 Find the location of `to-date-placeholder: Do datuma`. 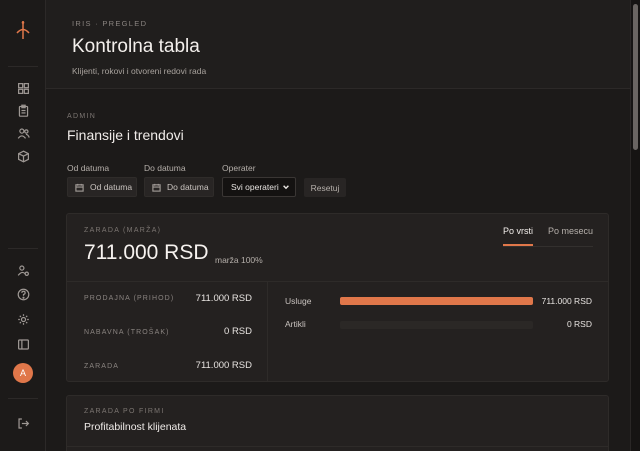

to-date-placeholder: Do datuma is located at coordinates (188, 187).